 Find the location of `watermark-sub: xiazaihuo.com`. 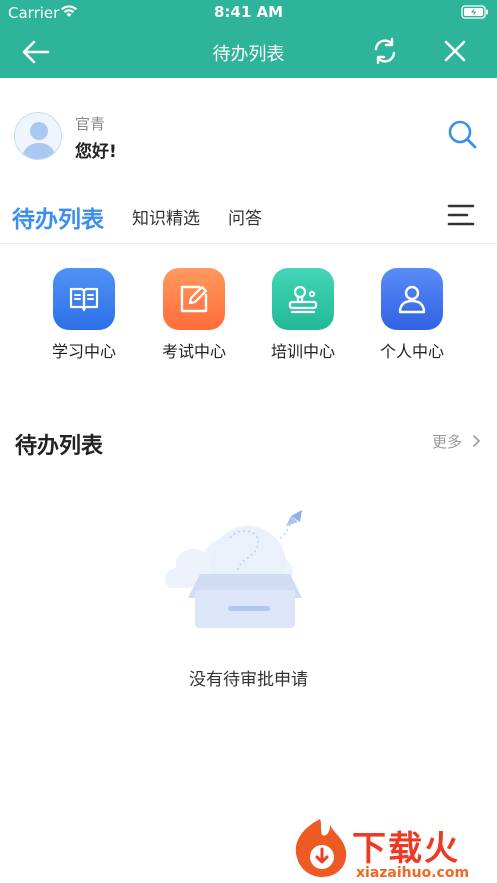

watermark-sub: xiazaihuo.com is located at coordinates (413, 873).